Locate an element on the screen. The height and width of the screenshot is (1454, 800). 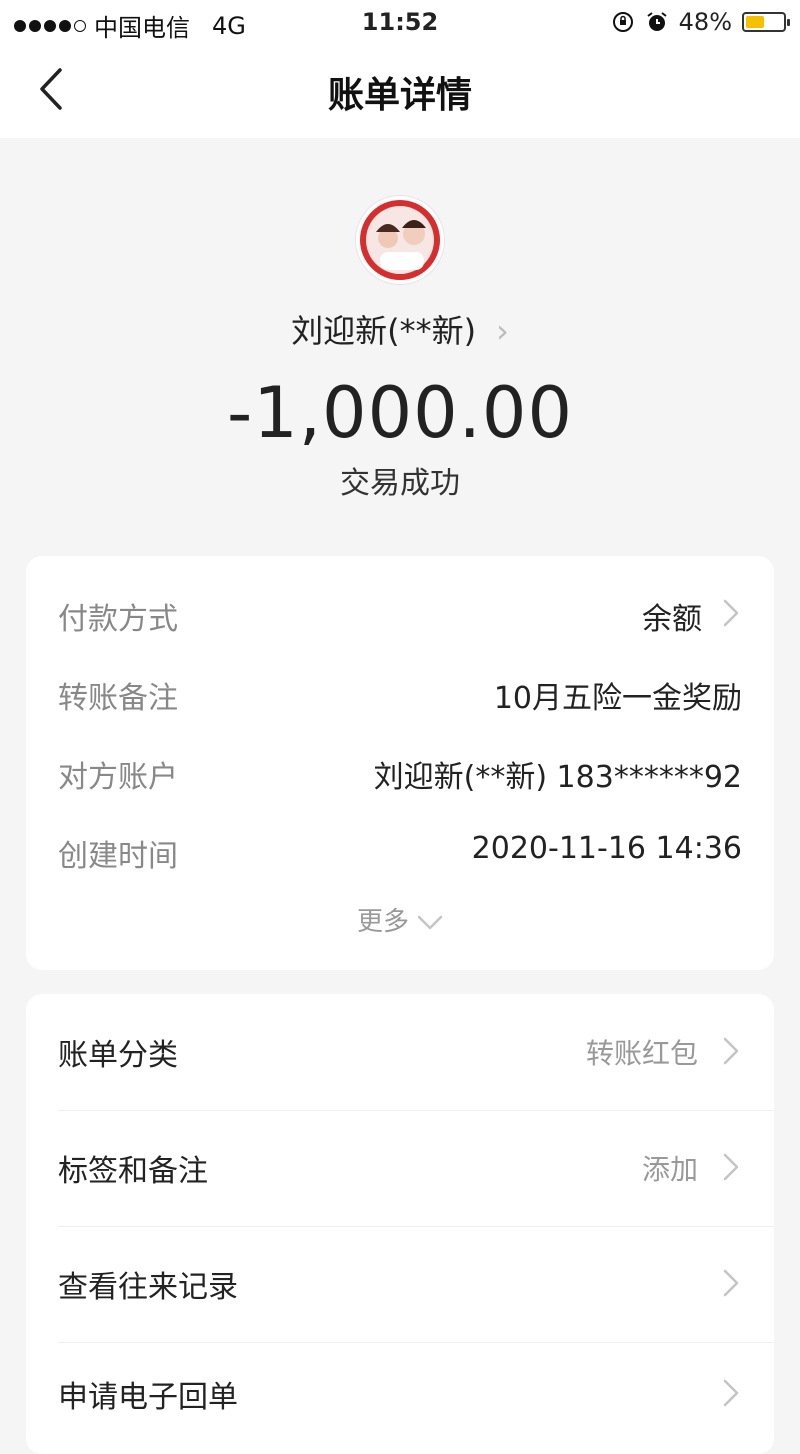
detail-row-counterparty: 对方账户 刘迎新(**新) 183******92 is located at coordinates (400, 769).